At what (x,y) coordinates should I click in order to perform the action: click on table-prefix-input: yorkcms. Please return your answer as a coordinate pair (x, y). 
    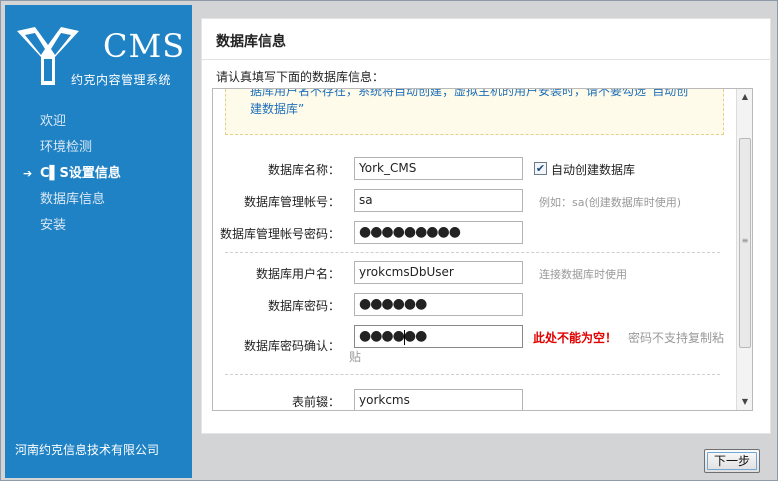
    Looking at the image, I should click on (438, 399).